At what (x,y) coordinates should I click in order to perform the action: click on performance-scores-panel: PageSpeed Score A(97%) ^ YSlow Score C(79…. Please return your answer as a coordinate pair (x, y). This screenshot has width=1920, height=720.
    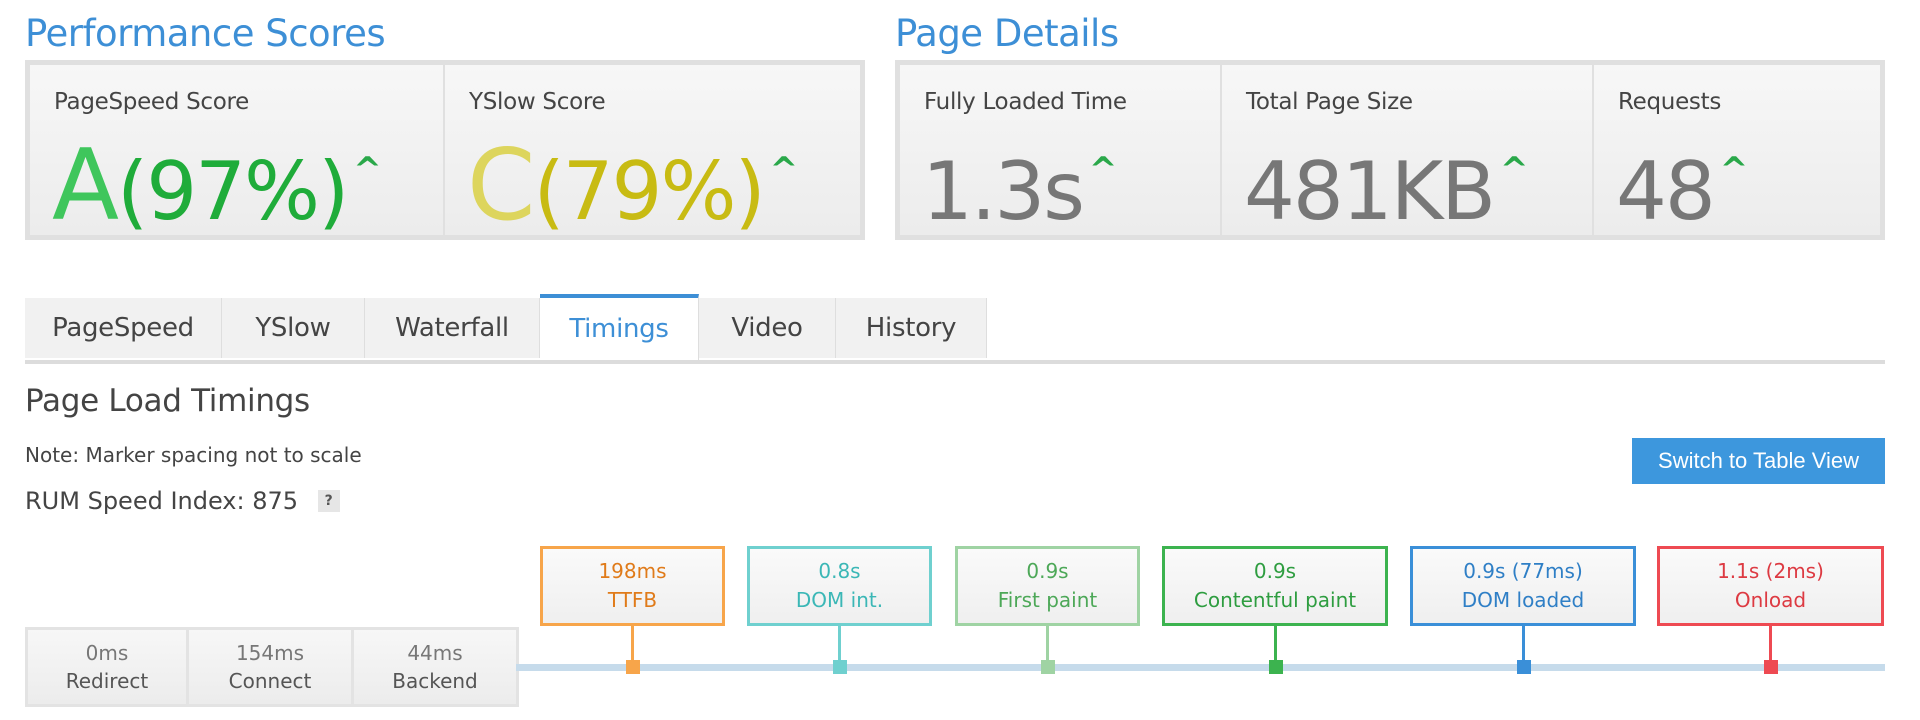
    Looking at the image, I should click on (445, 150).